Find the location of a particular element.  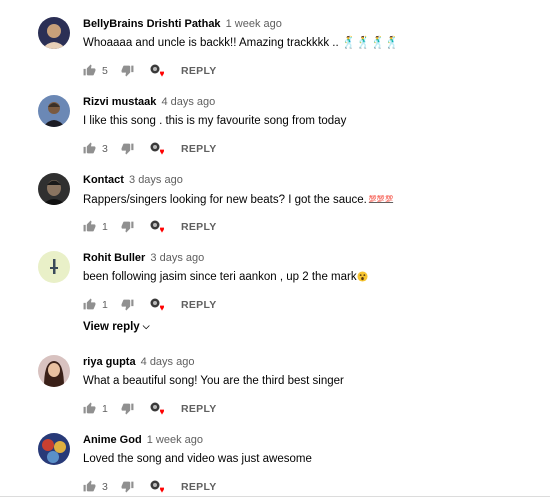

bottom-divider is located at coordinates (275, 496).